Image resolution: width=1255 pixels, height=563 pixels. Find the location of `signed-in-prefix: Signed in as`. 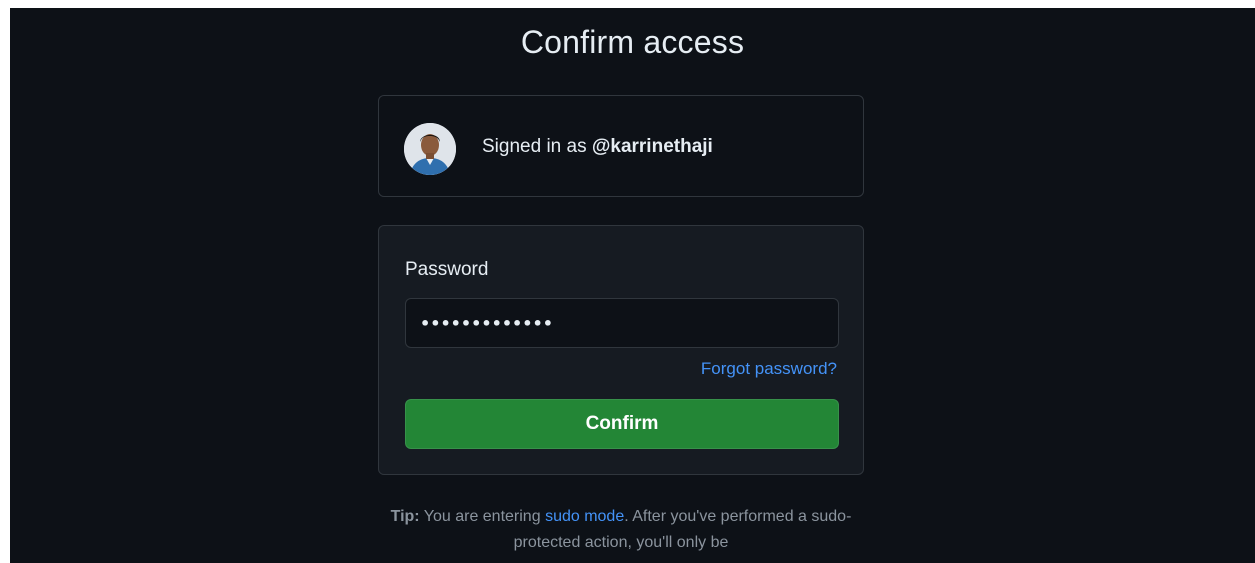

signed-in-prefix: Signed in as is located at coordinates (534, 146).